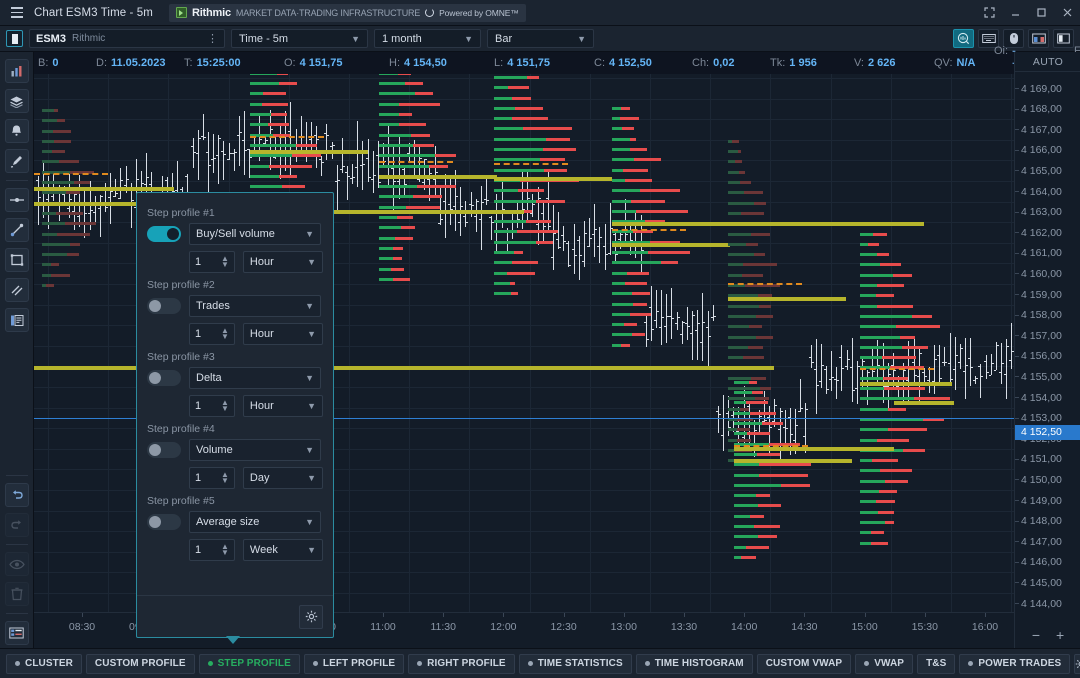 Image resolution: width=1080 pixels, height=678 pixels. I want to click on tab-vwap: VWAP, so click(884, 663).